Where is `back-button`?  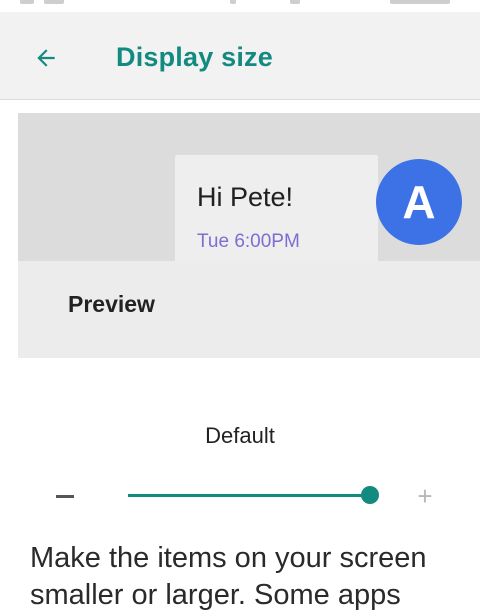 back-button is located at coordinates (46, 58).